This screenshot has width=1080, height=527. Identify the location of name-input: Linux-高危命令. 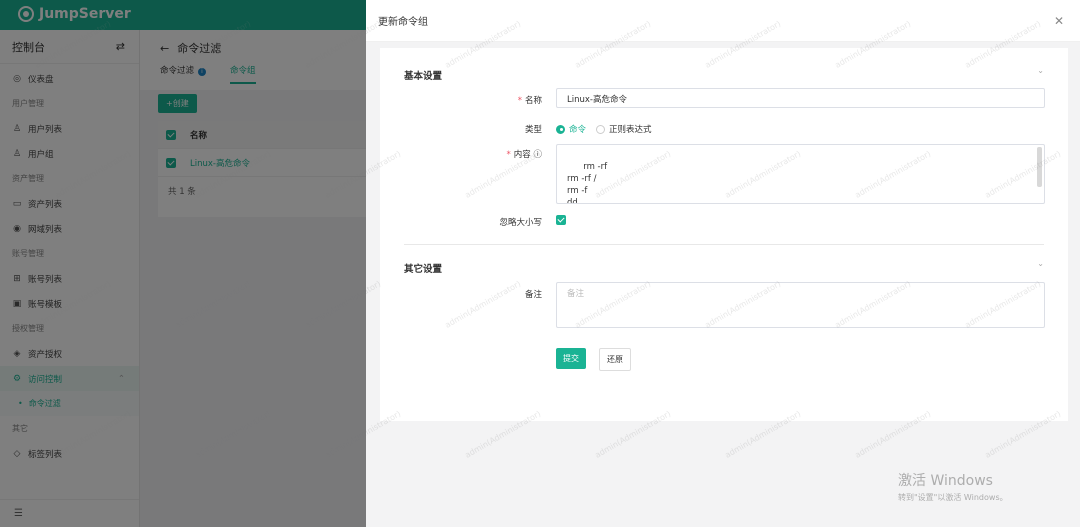
(800, 98).